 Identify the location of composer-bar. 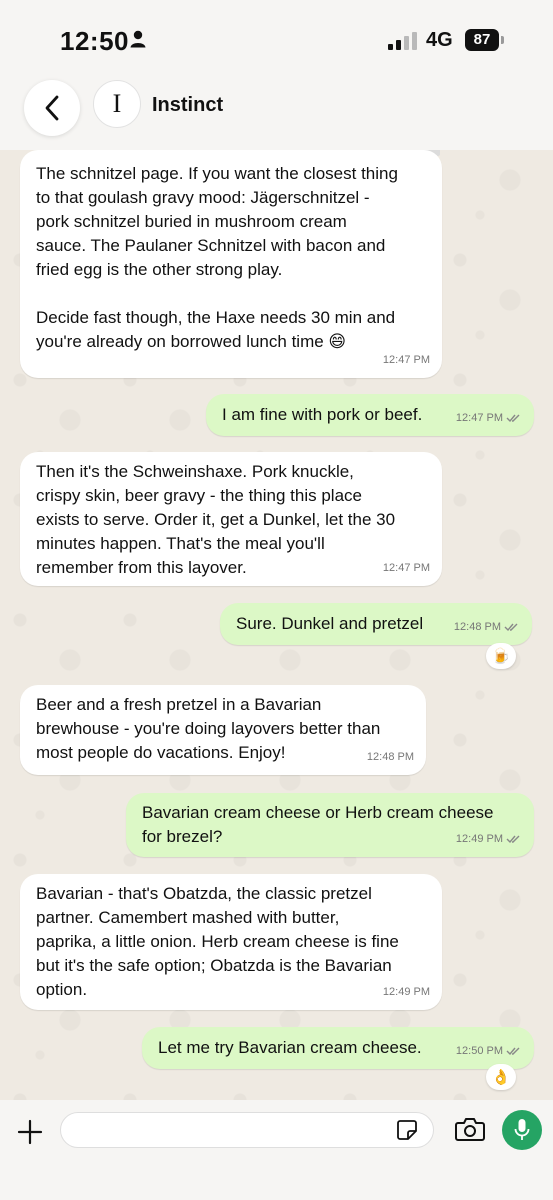
(276, 1150).